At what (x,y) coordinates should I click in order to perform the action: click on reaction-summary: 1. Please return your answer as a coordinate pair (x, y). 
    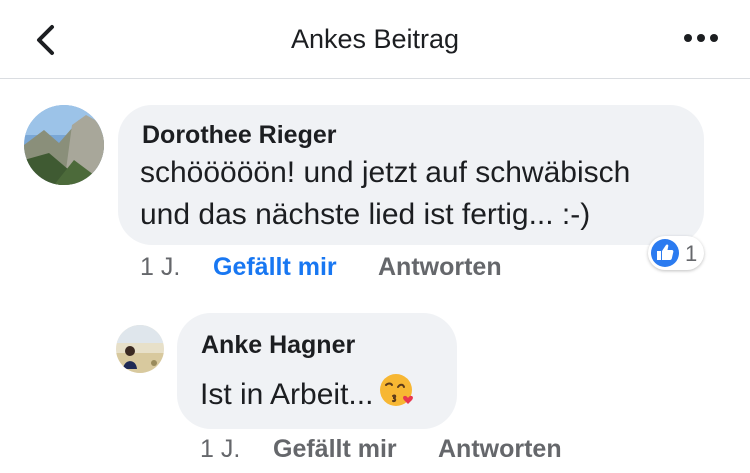
    Looking at the image, I should click on (676, 253).